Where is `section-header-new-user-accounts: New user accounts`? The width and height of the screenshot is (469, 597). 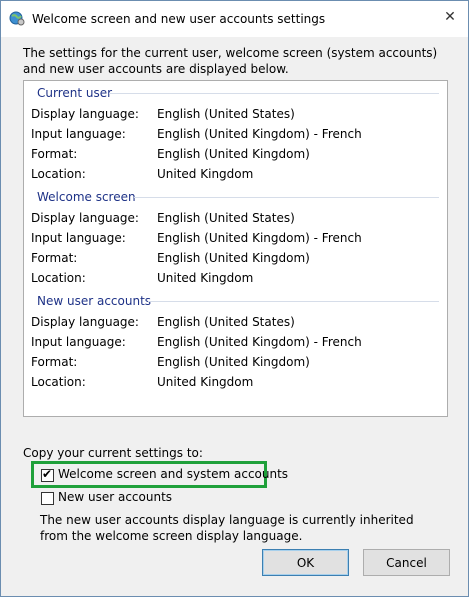
section-header-new-user-accounts: New user accounts is located at coordinates (94, 301).